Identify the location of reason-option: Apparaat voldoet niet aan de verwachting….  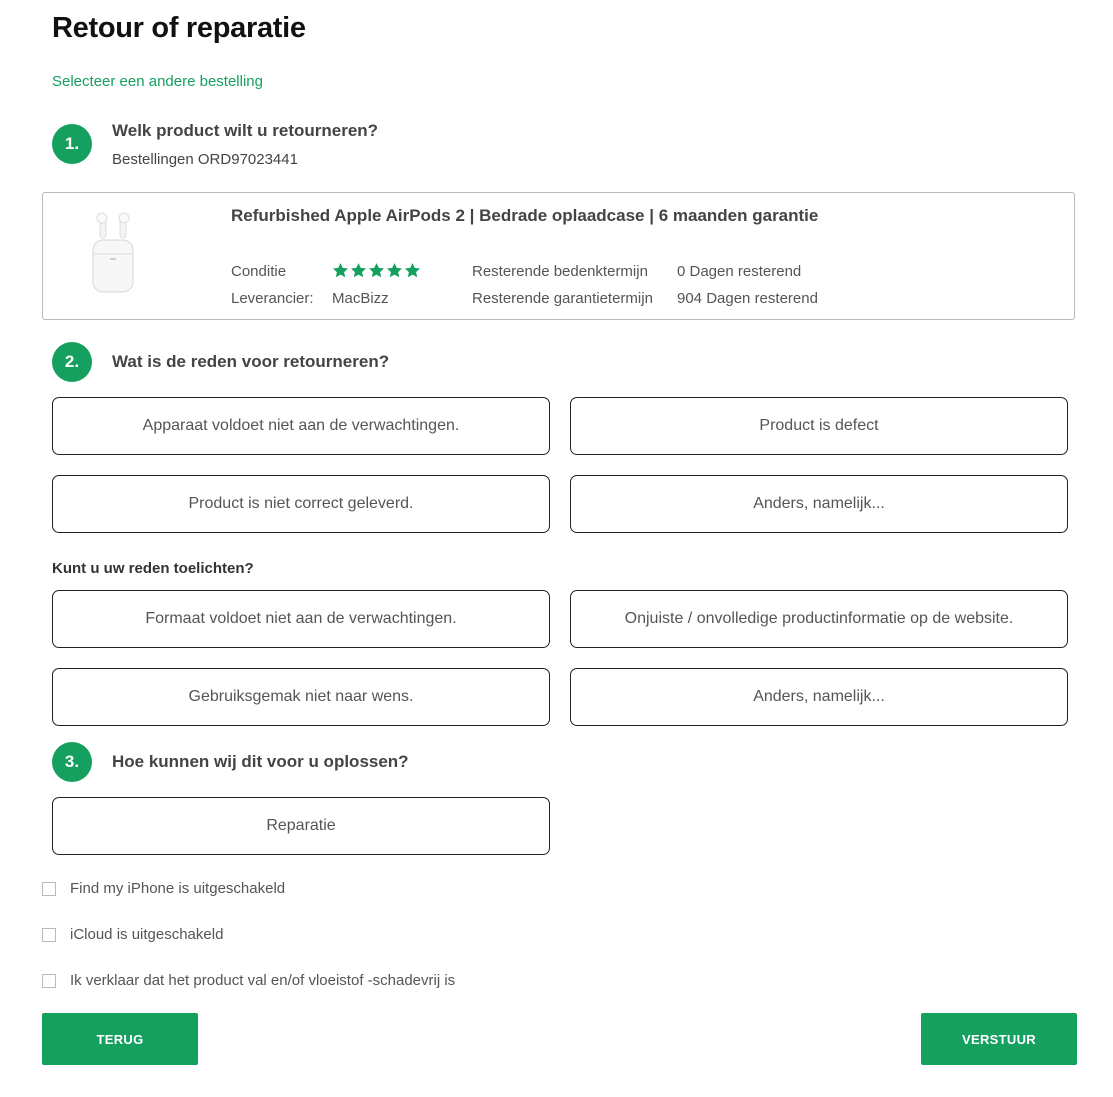
(301, 426).